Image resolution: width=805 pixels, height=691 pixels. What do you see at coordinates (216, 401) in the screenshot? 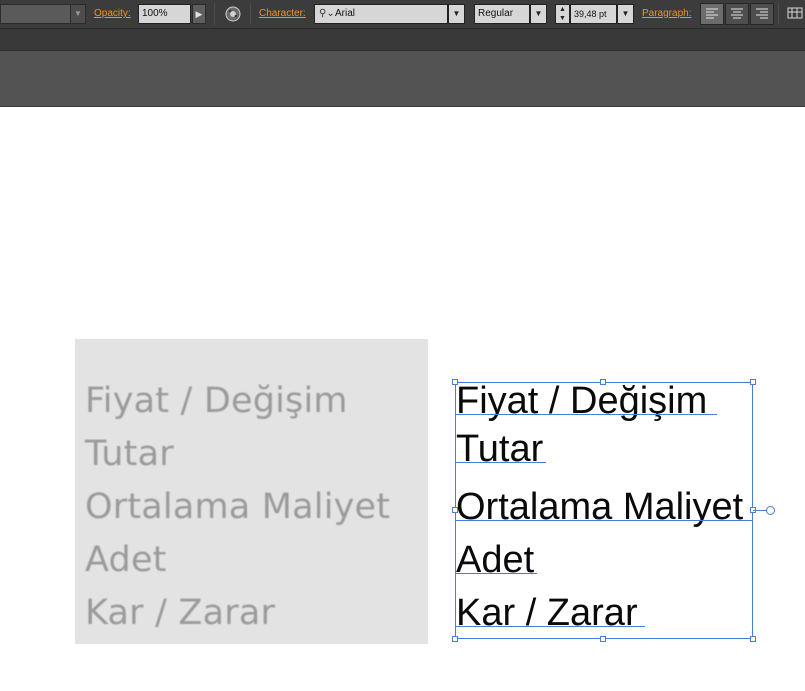
I see `placed-text-line: Fiyat / Değişim` at bounding box center [216, 401].